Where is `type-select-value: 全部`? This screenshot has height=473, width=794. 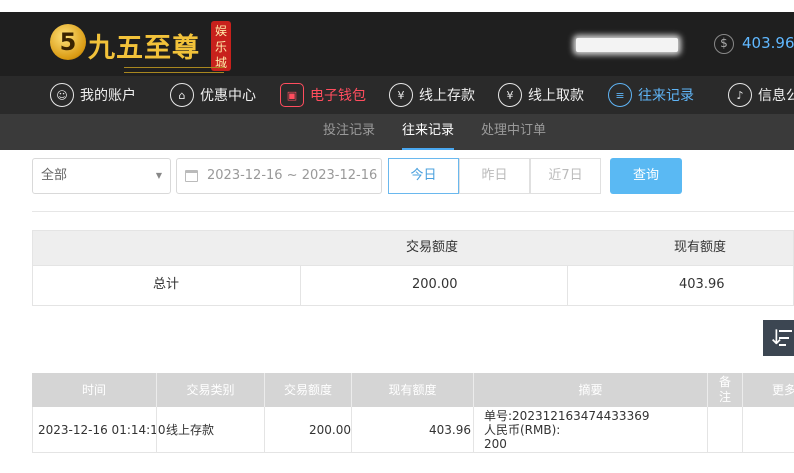
type-select-value: 全部 is located at coordinates (54, 175).